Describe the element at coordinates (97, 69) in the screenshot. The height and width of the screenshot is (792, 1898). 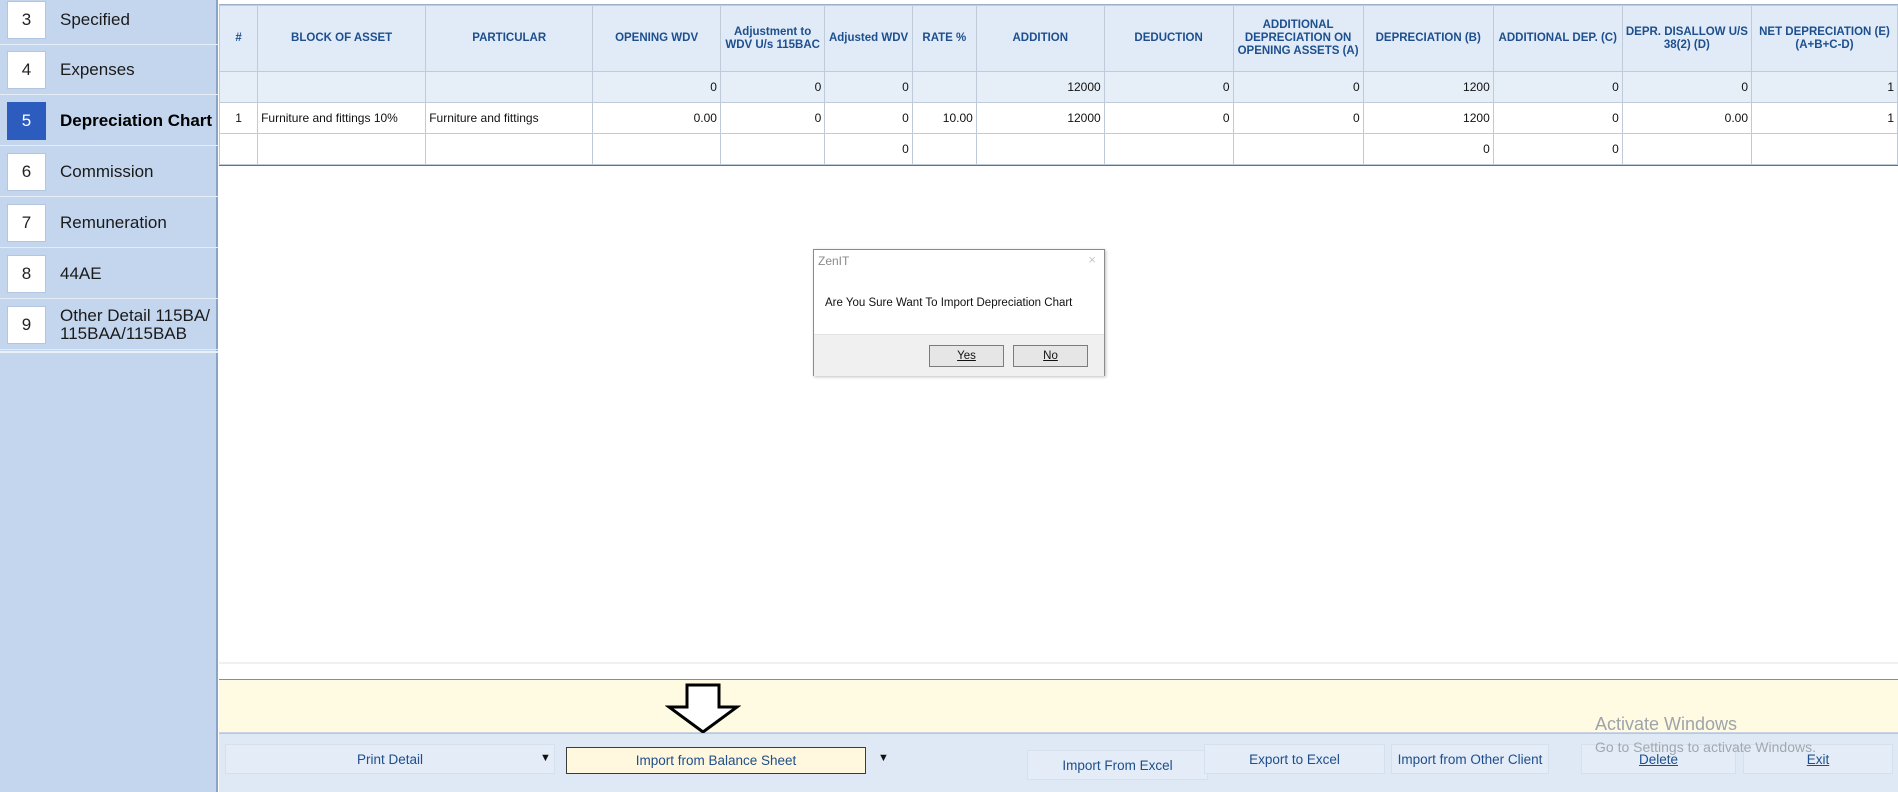
I see `sidebar-item-label: Expenses` at that location.